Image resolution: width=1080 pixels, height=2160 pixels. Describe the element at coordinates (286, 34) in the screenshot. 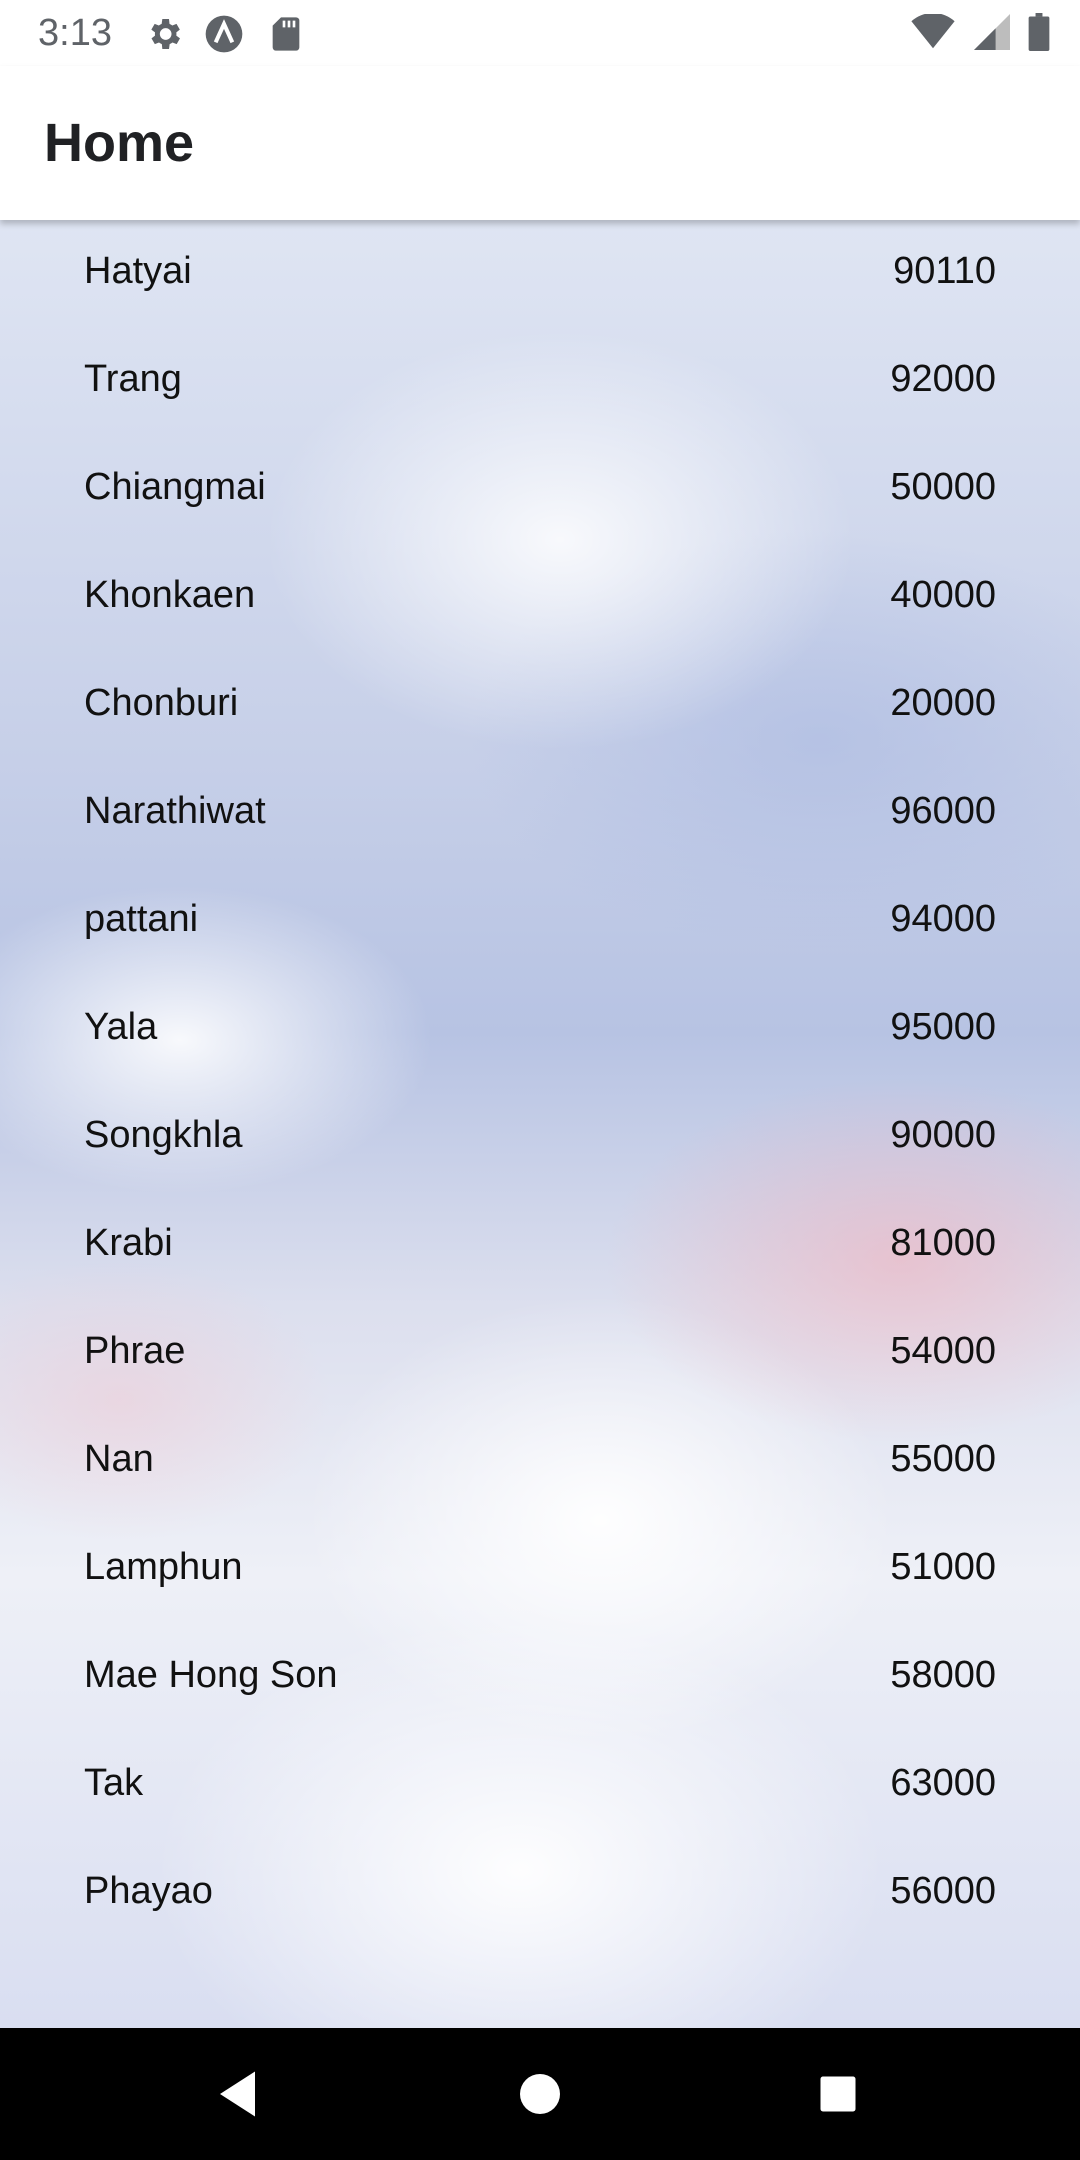

I see `sd-card-icon` at that location.